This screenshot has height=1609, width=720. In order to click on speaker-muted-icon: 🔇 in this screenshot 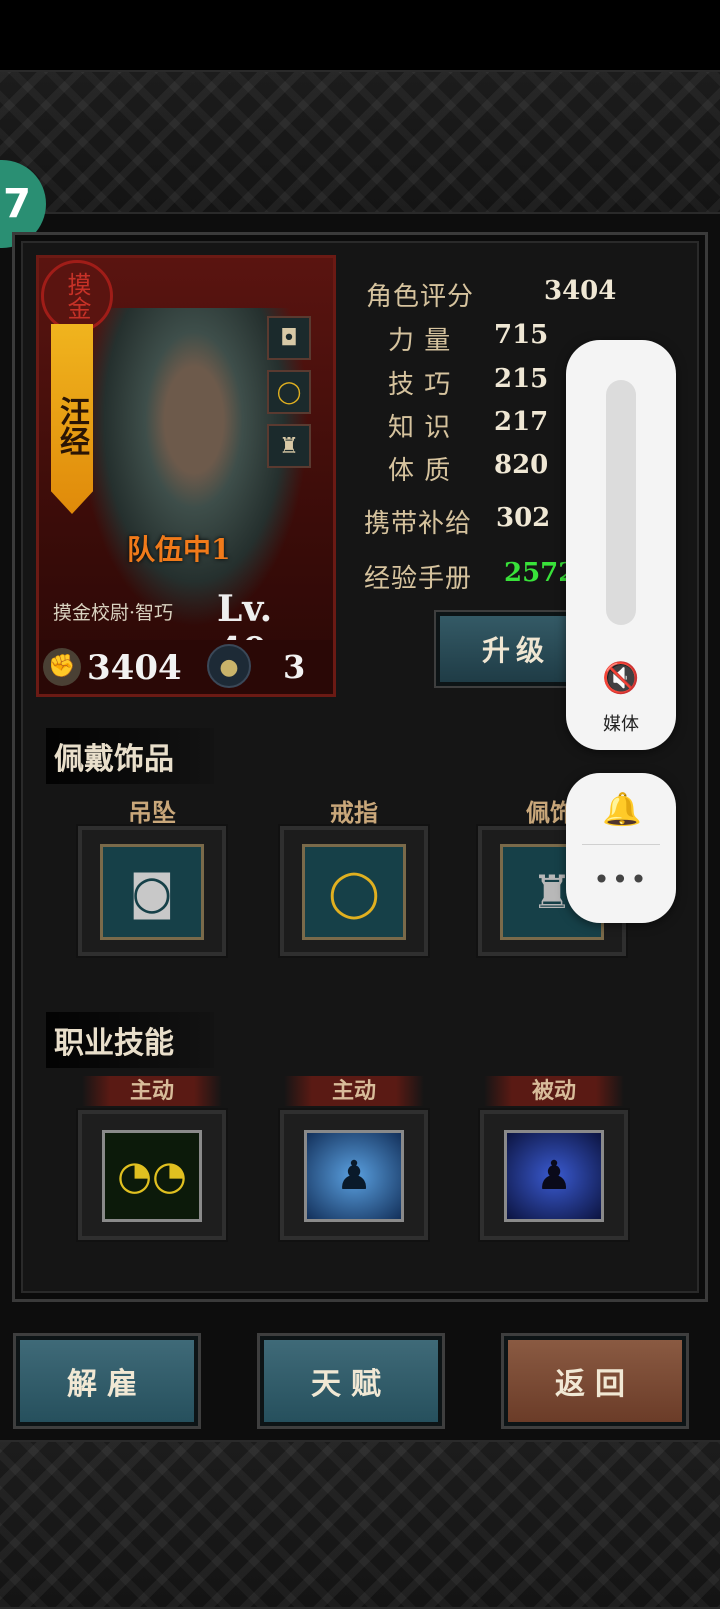, I will do `click(621, 679)`.